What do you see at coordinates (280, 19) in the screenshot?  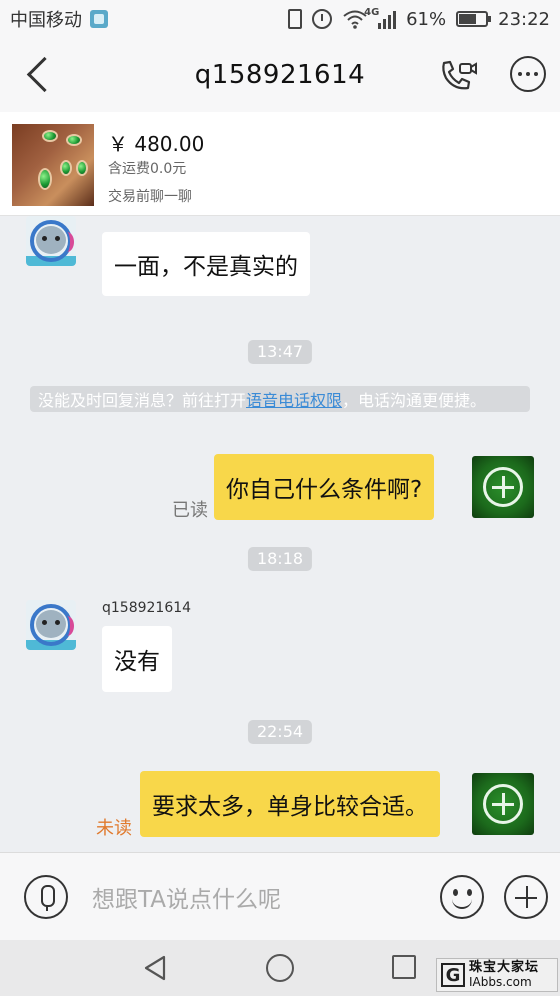 I see `status-bar: 中国移动 4G 61% 23:22` at bounding box center [280, 19].